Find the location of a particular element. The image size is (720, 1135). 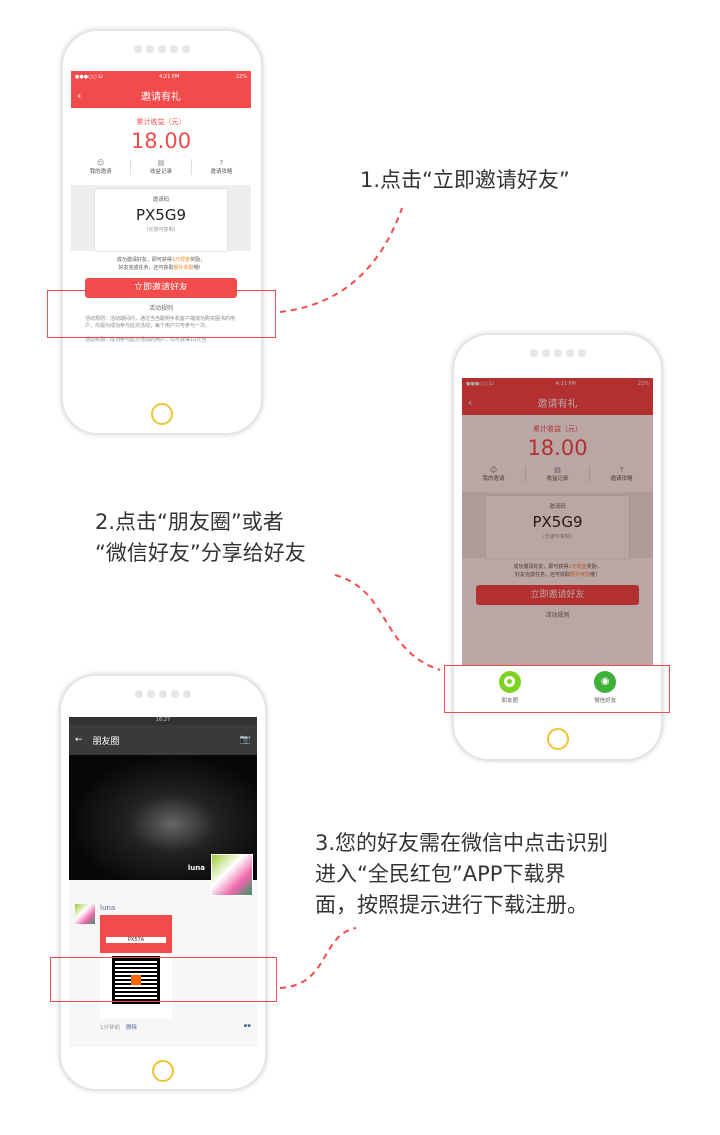

step2-text: 2.点击“朋友圈”或者 “微信好友”分享给好友 is located at coordinates (200, 537).